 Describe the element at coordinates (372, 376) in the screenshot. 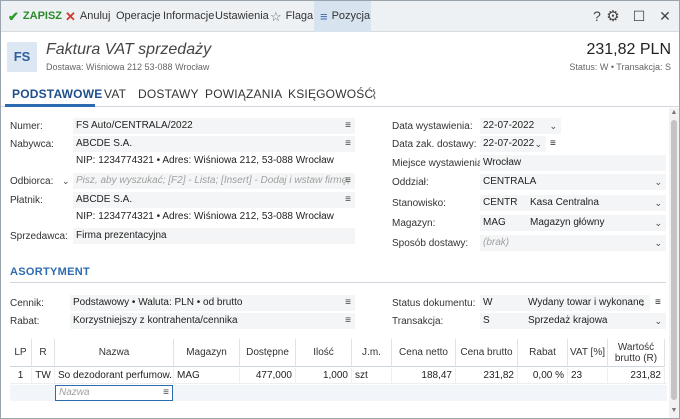

I see `cell-jm: szt` at that location.